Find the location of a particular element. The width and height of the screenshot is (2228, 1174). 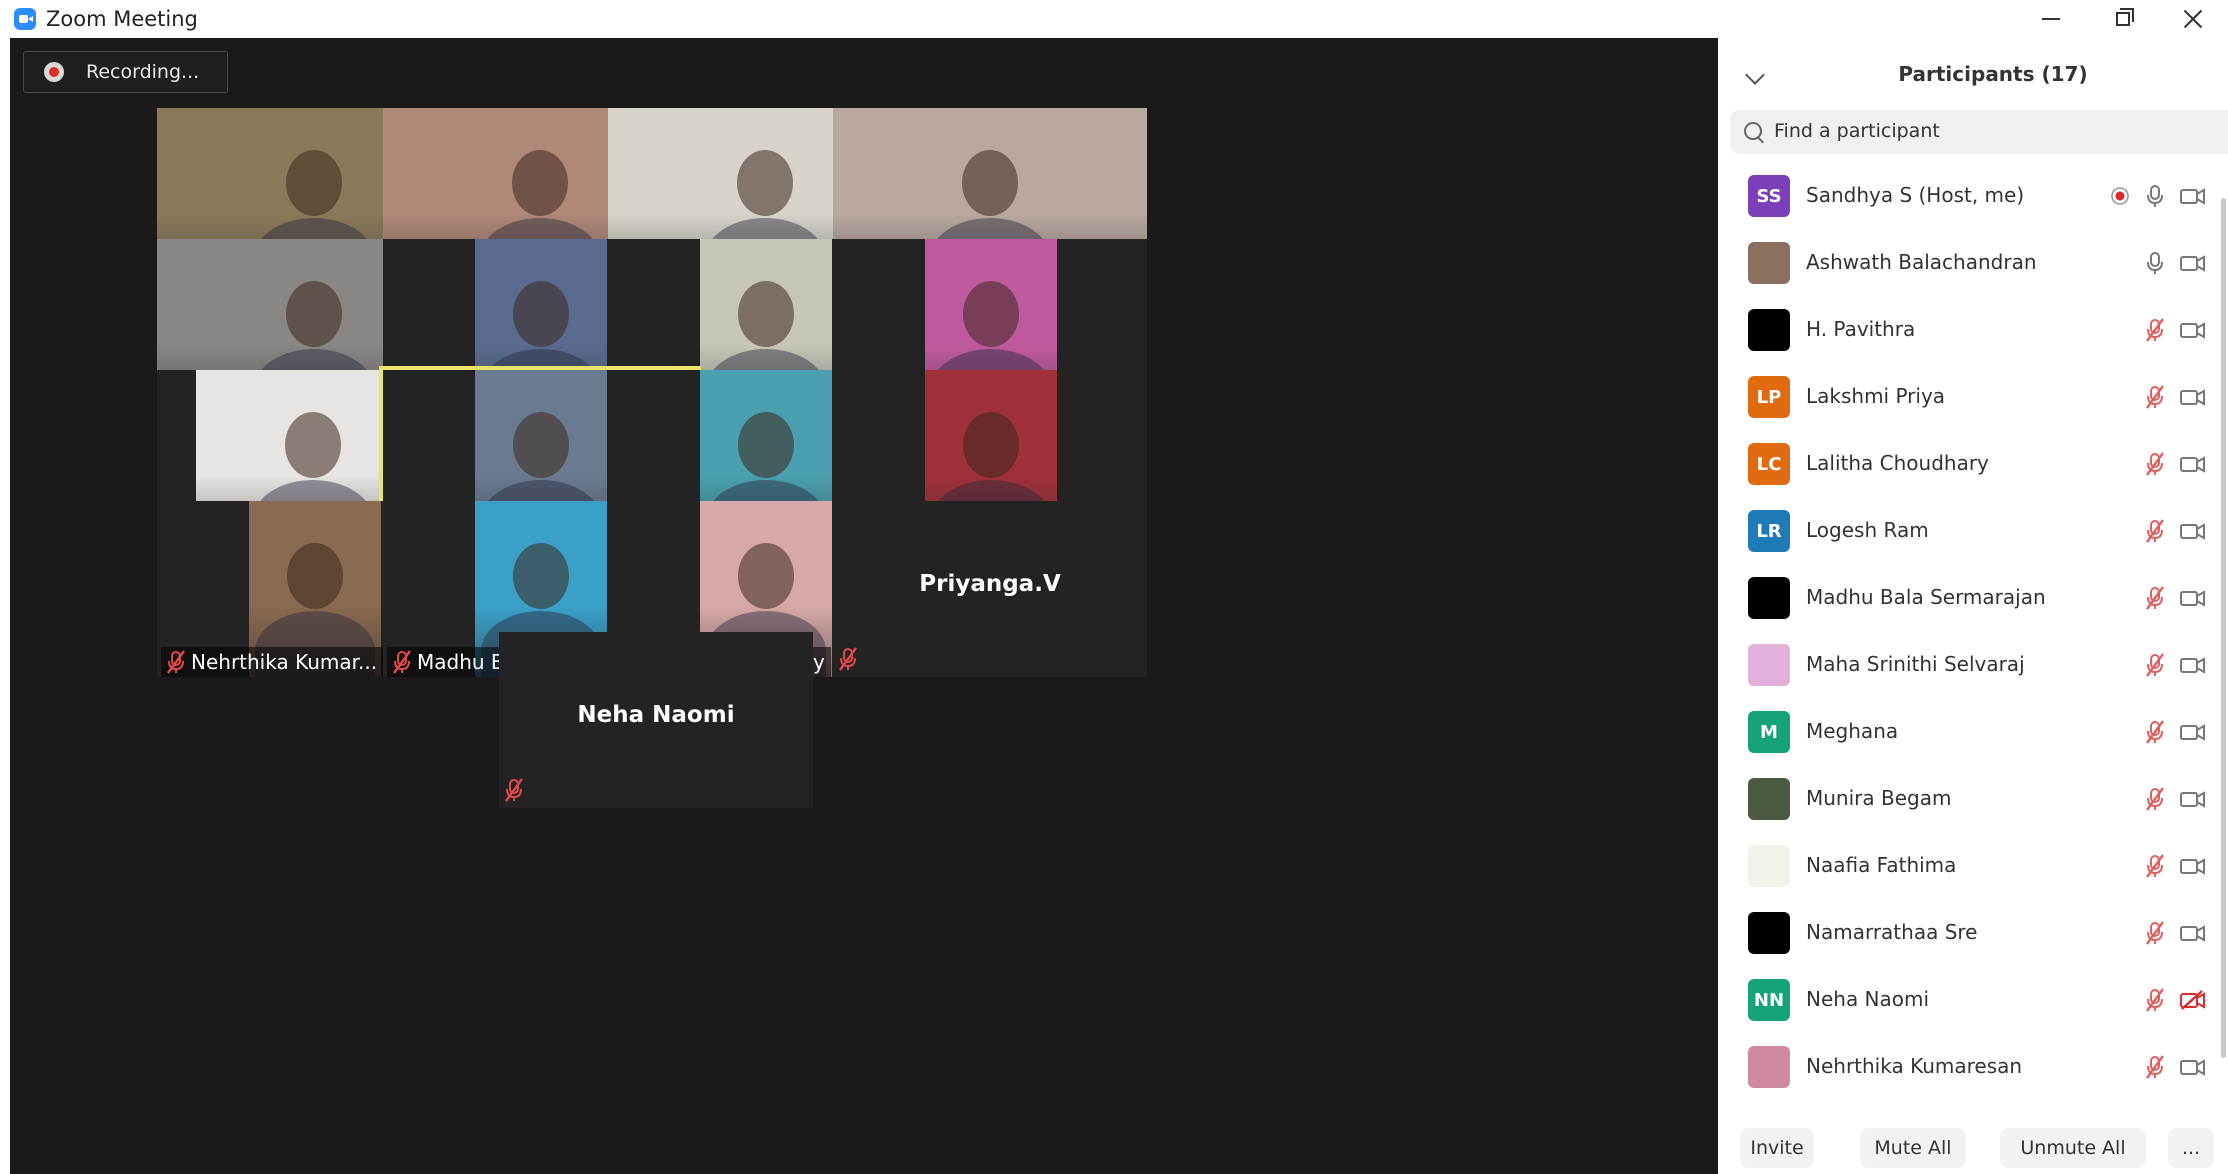

participant-row: NN Neha Naomi is located at coordinates (1973, 999).